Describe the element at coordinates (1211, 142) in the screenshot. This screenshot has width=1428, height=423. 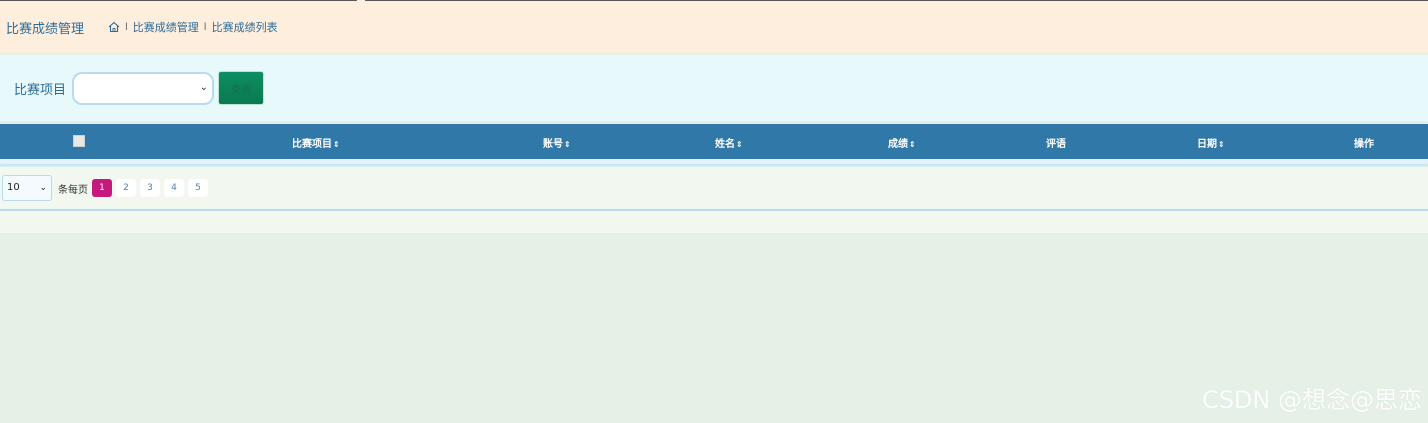
I see `column-header-date: 日期⇕` at that location.